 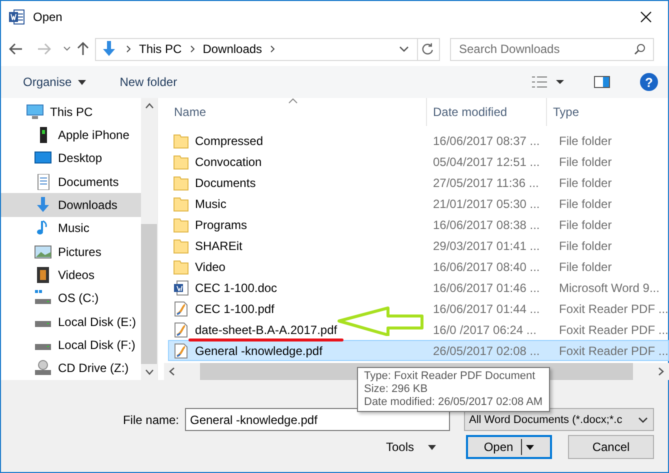 I want to click on sidebar-item: Videos, so click(x=71, y=275).